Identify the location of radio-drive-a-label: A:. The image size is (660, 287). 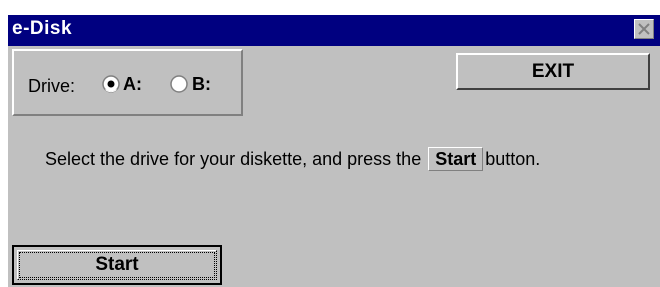
(132, 84).